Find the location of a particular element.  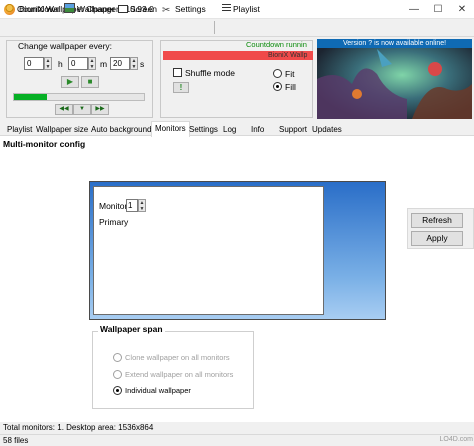

apply-button: Apply is located at coordinates (437, 238).